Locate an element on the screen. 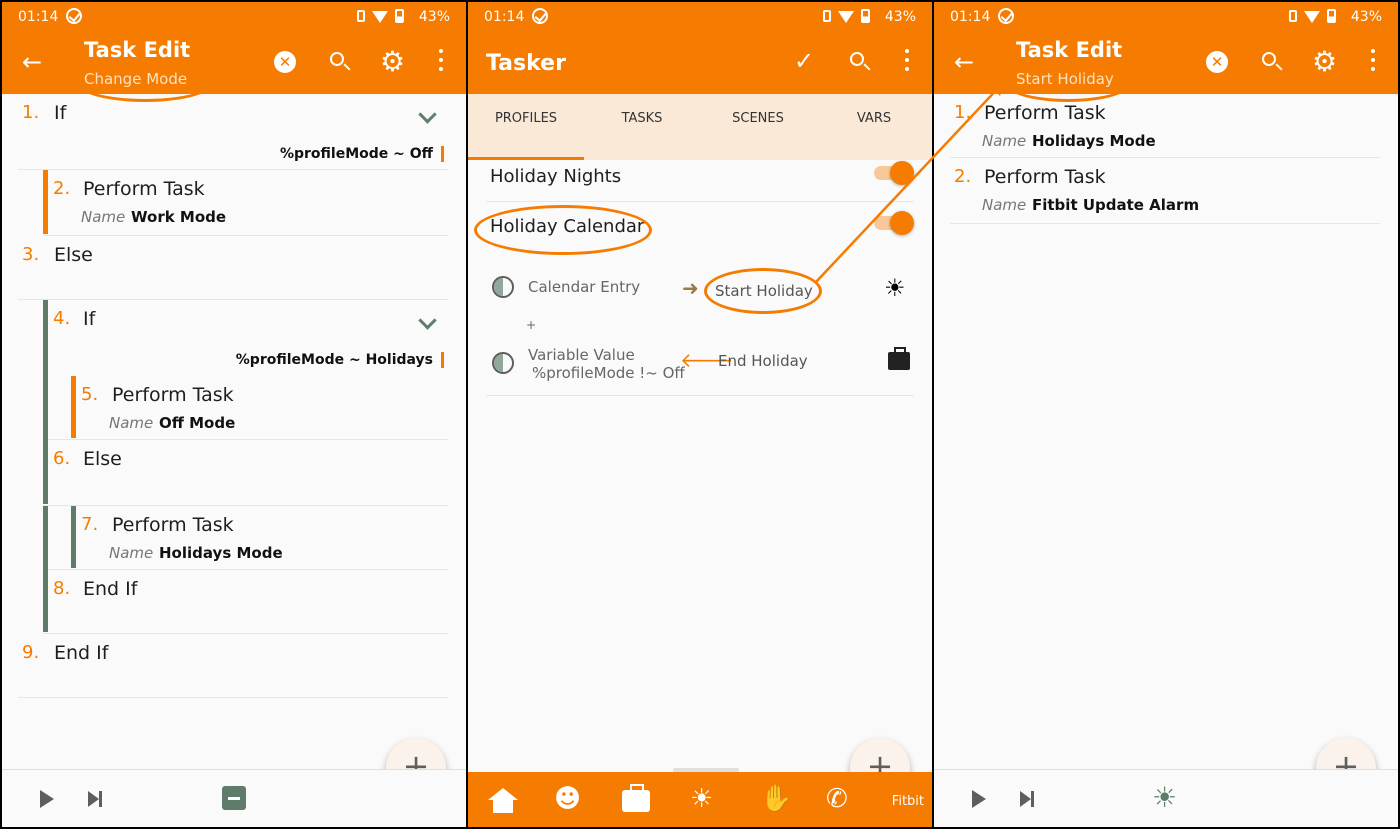 The image size is (1400, 829). tab-scenes: SCENES is located at coordinates (758, 127).